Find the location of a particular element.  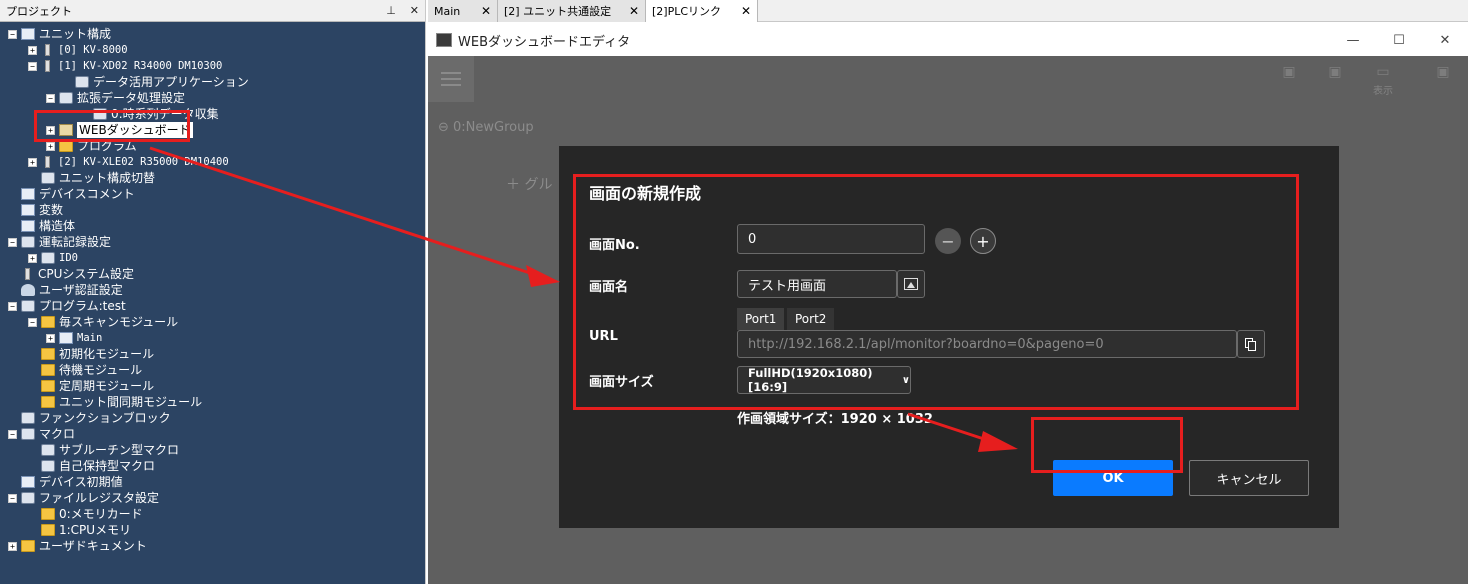

arrow-to-dialog is located at coordinates (343, 211).